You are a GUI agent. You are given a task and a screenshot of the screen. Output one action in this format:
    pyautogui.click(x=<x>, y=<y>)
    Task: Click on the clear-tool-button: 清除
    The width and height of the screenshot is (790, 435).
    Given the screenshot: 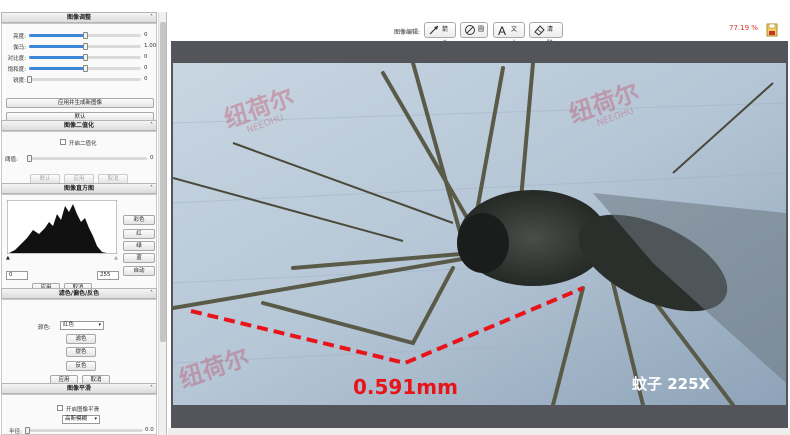 What is the action you would take?
    pyautogui.click(x=546, y=34)
    